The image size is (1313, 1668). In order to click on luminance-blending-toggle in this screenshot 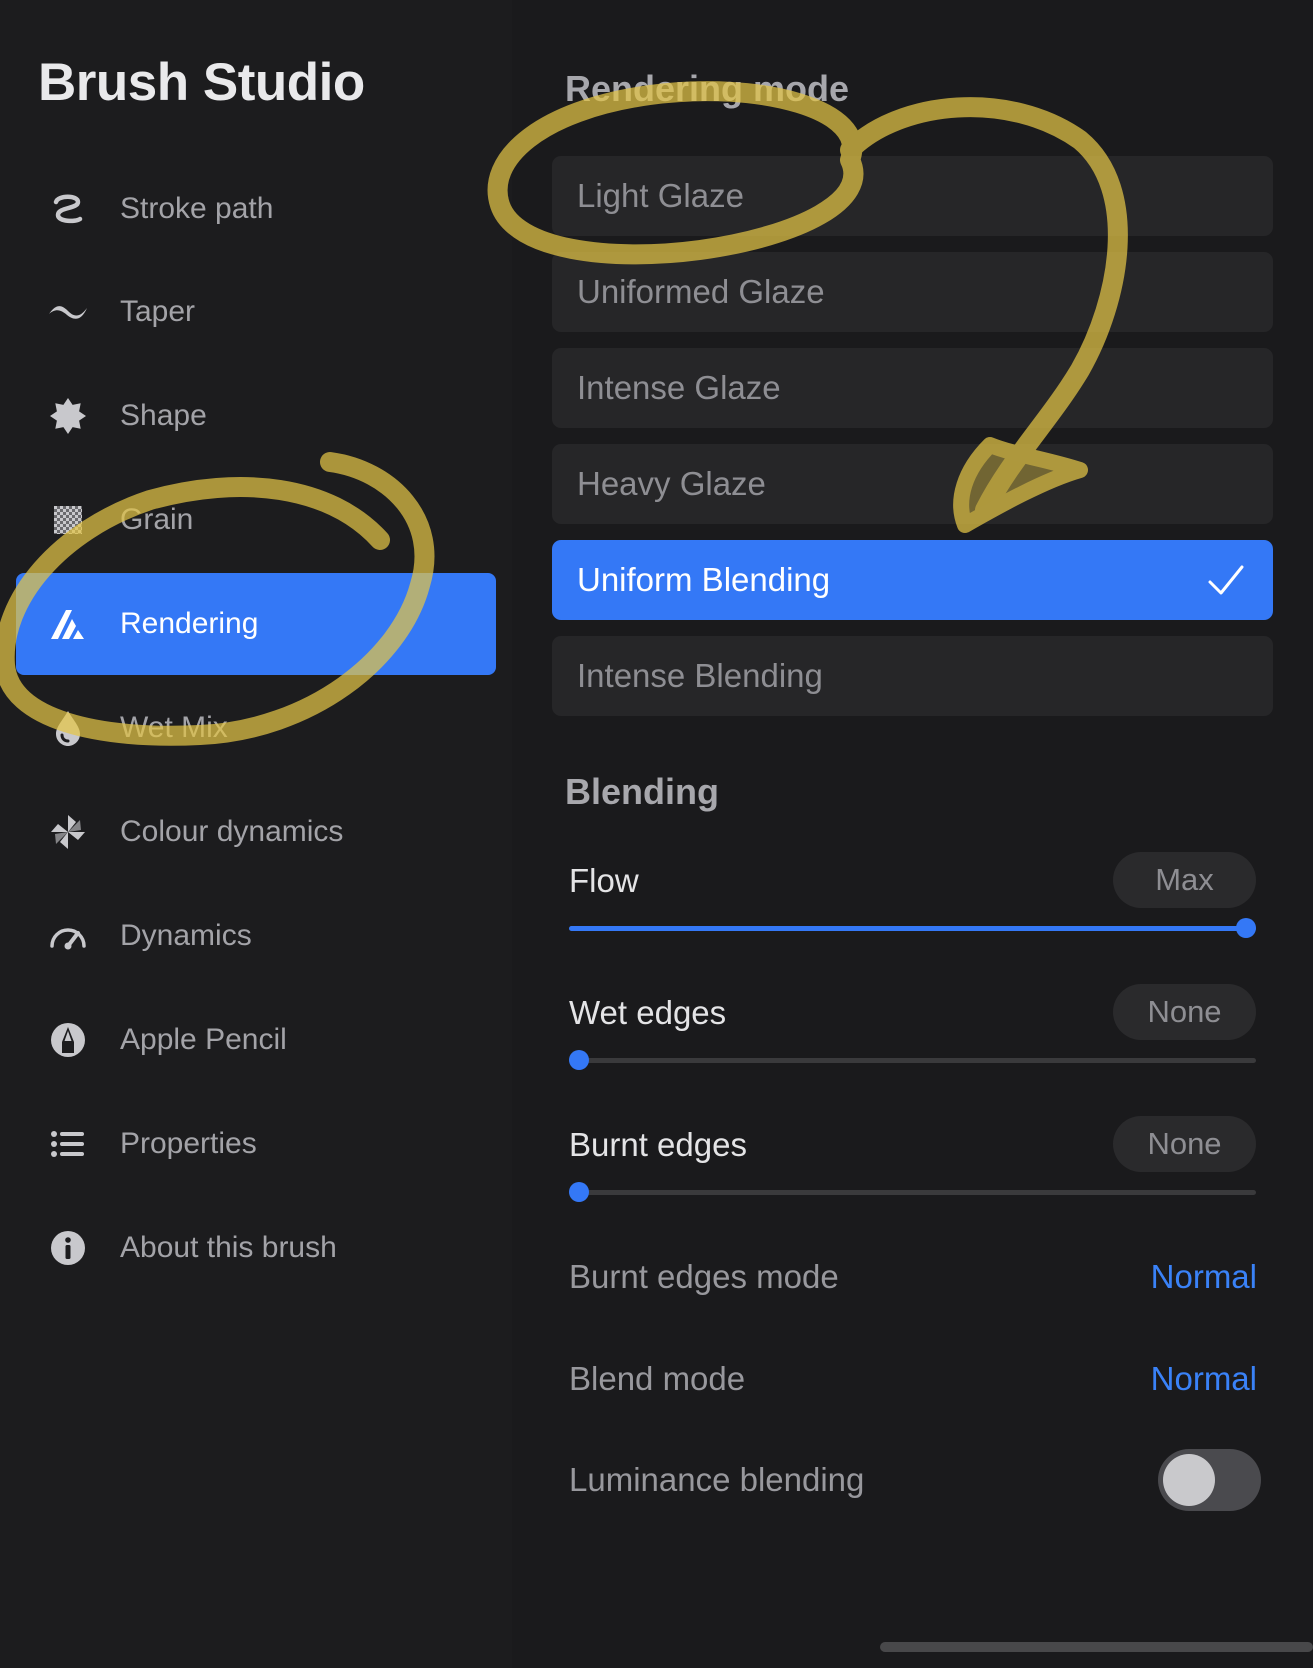, I will do `click(1209, 1480)`.